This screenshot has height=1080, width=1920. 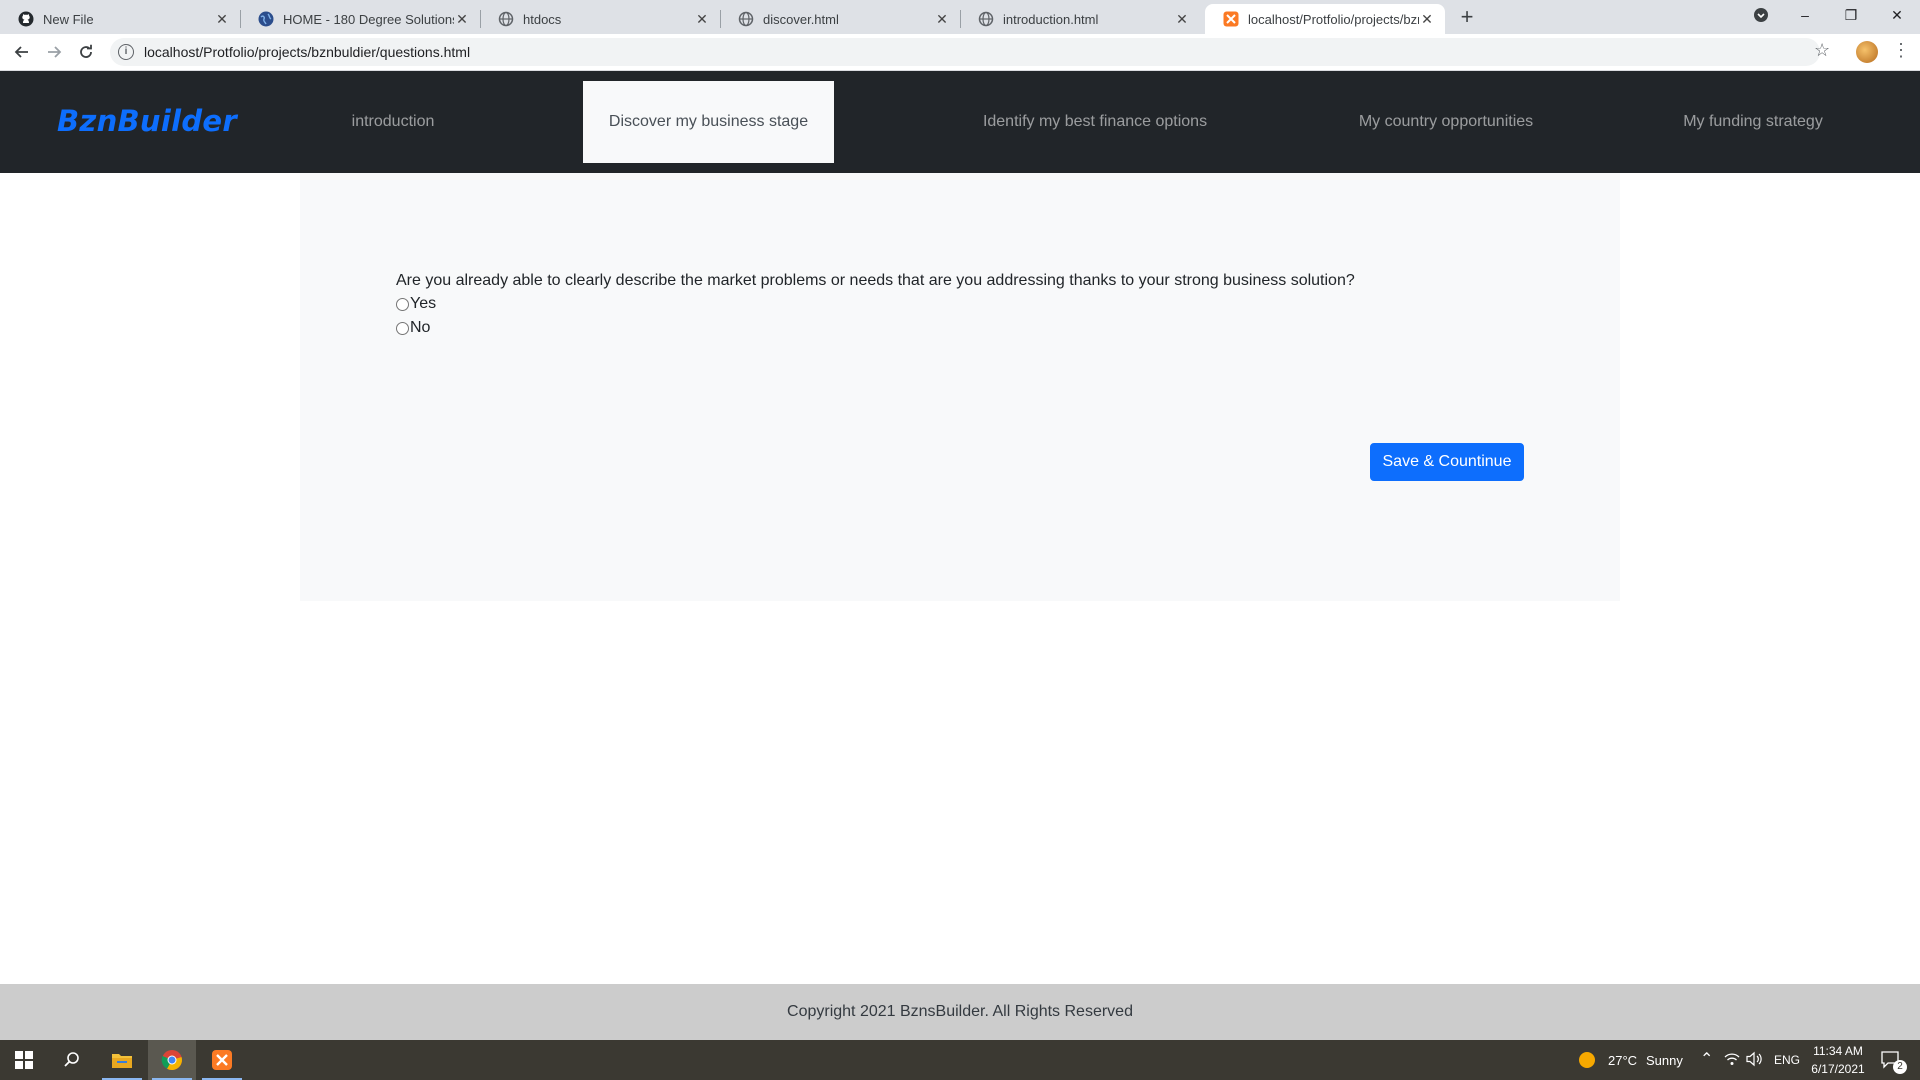 What do you see at coordinates (1761, 15) in the screenshot?
I see `tab-search-icon` at bounding box center [1761, 15].